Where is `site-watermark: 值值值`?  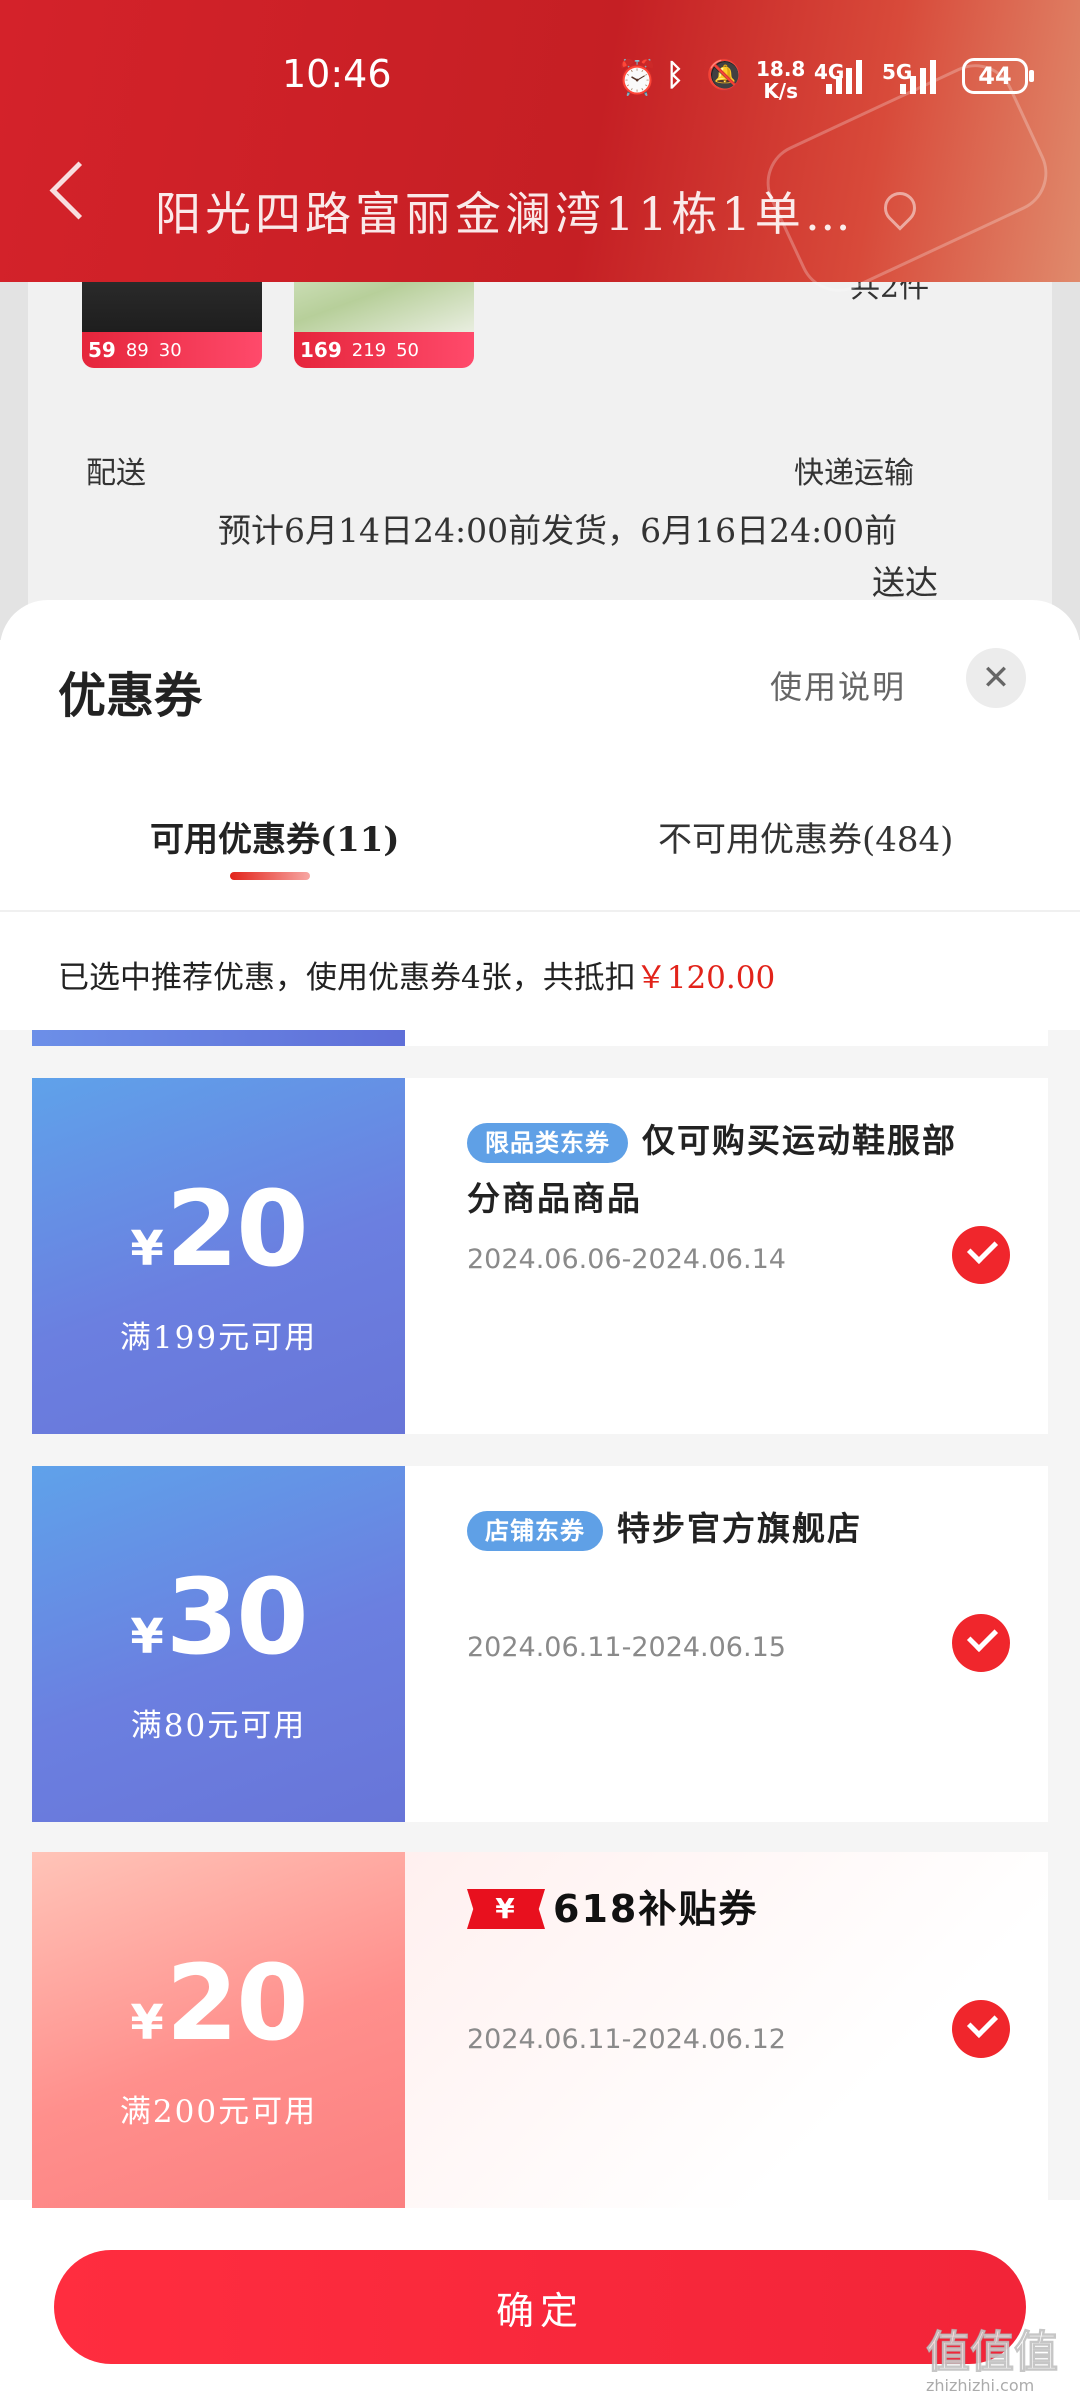 site-watermark: 值值值 is located at coordinates (992, 2352).